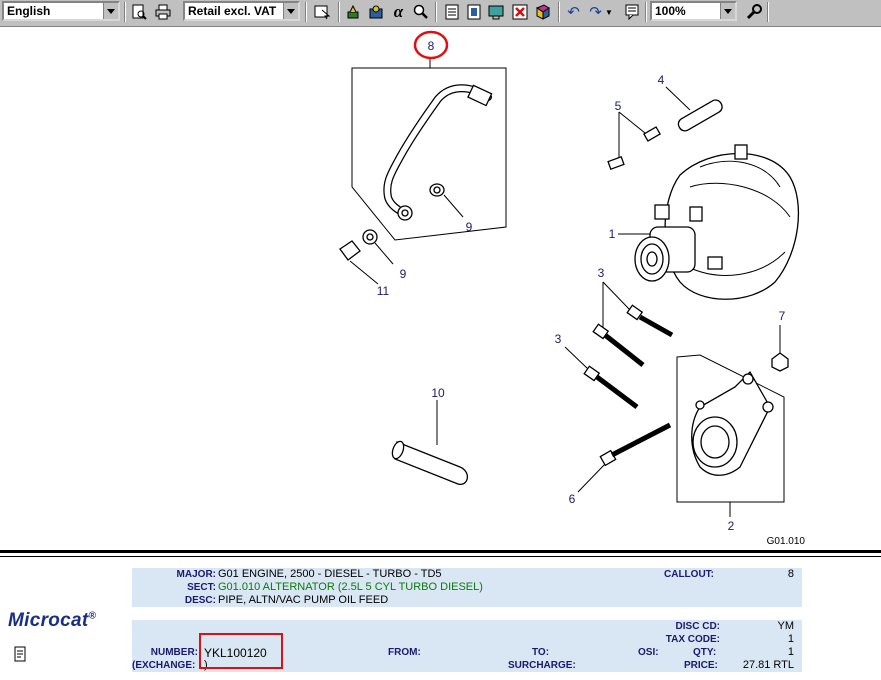 This screenshot has width=881, height=680. What do you see at coordinates (92, 616) in the screenshot?
I see `brand-mark: ®` at bounding box center [92, 616].